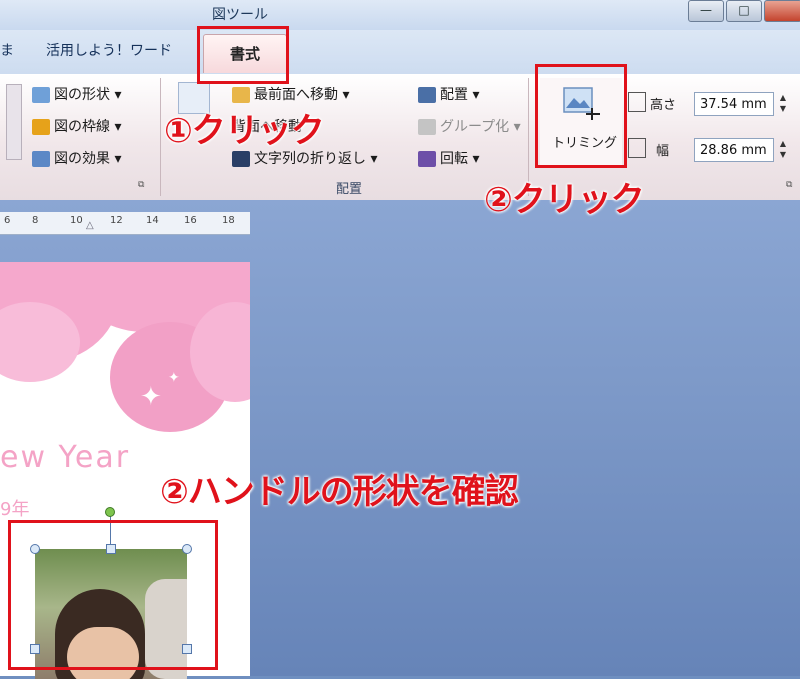 The height and width of the screenshot is (679, 800). Describe the element at coordinates (427, 159) in the screenshot. I see `rotate-icon` at that location.